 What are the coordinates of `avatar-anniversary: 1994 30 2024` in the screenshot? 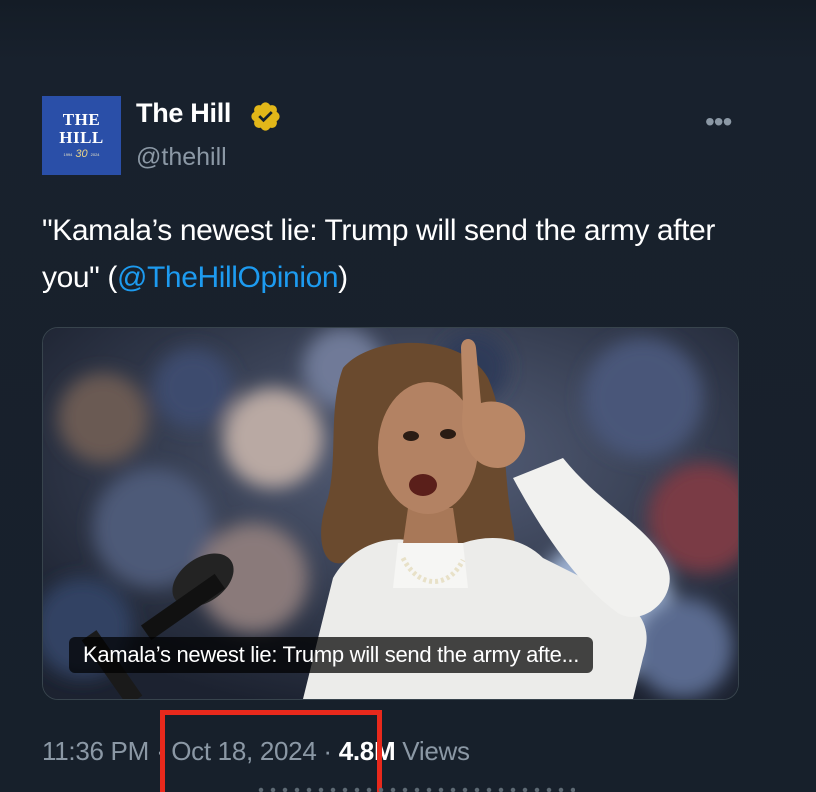 It's located at (81, 154).